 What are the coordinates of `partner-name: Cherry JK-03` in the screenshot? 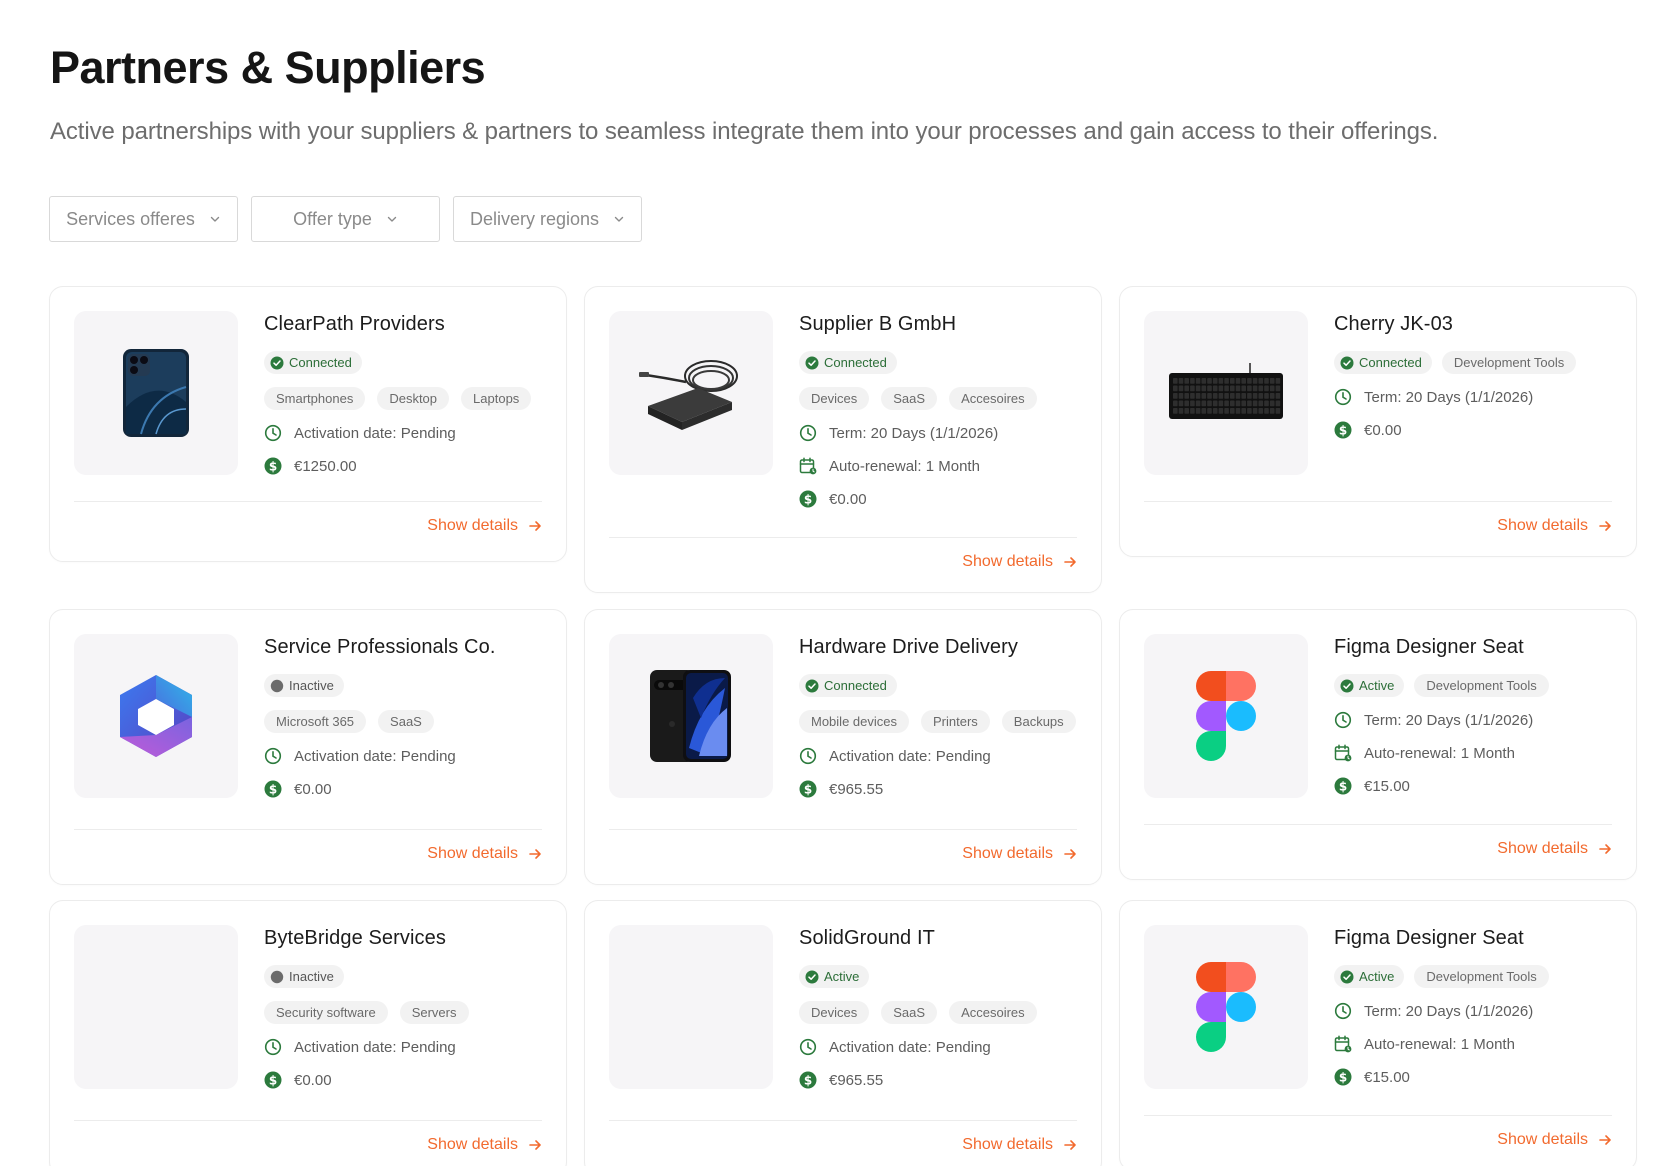 It's located at (1394, 324).